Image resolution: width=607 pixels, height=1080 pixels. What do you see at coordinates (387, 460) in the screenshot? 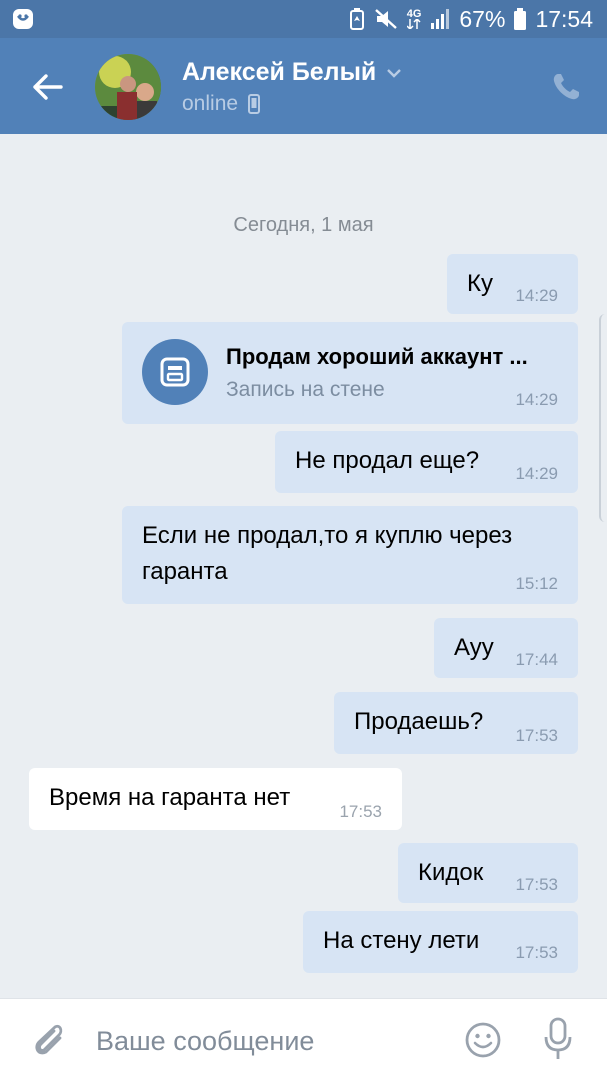
I see `message-text: Не продал еще?` at bounding box center [387, 460].